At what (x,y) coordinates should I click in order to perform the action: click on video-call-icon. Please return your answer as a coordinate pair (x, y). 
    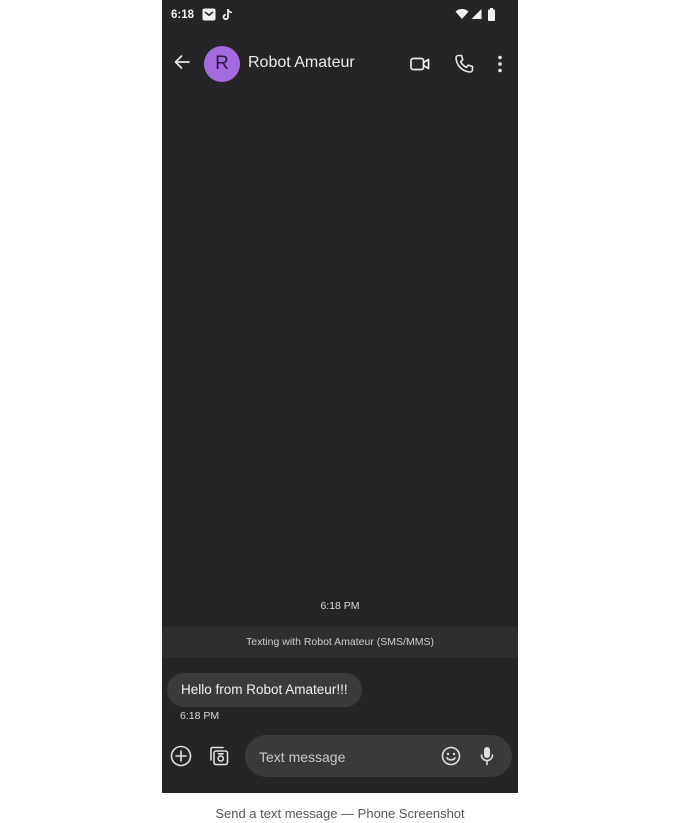
    Looking at the image, I should click on (420, 64).